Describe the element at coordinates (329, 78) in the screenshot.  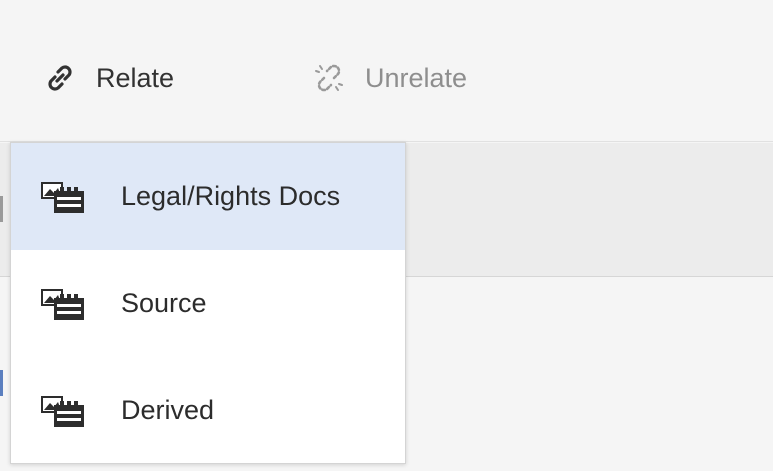
I see `broken-link-icon` at that location.